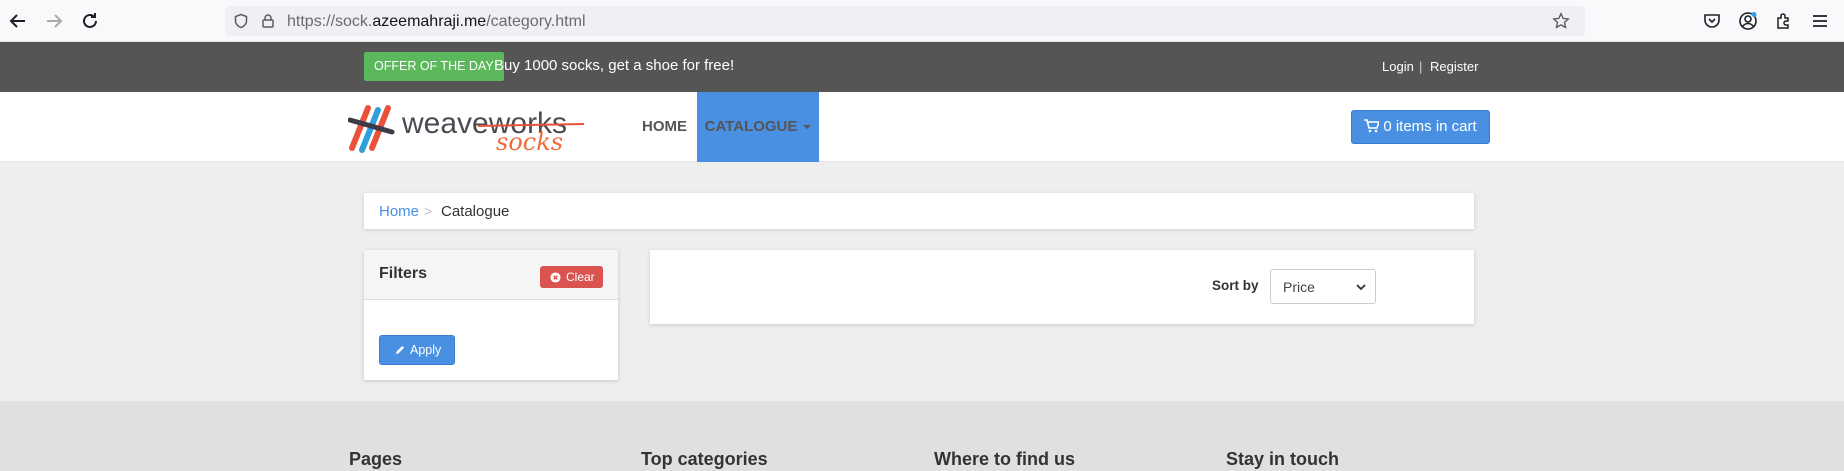 This screenshot has width=1844, height=471. Describe the element at coordinates (1430, 126) in the screenshot. I see `cart-label: 0 items in cart` at that location.